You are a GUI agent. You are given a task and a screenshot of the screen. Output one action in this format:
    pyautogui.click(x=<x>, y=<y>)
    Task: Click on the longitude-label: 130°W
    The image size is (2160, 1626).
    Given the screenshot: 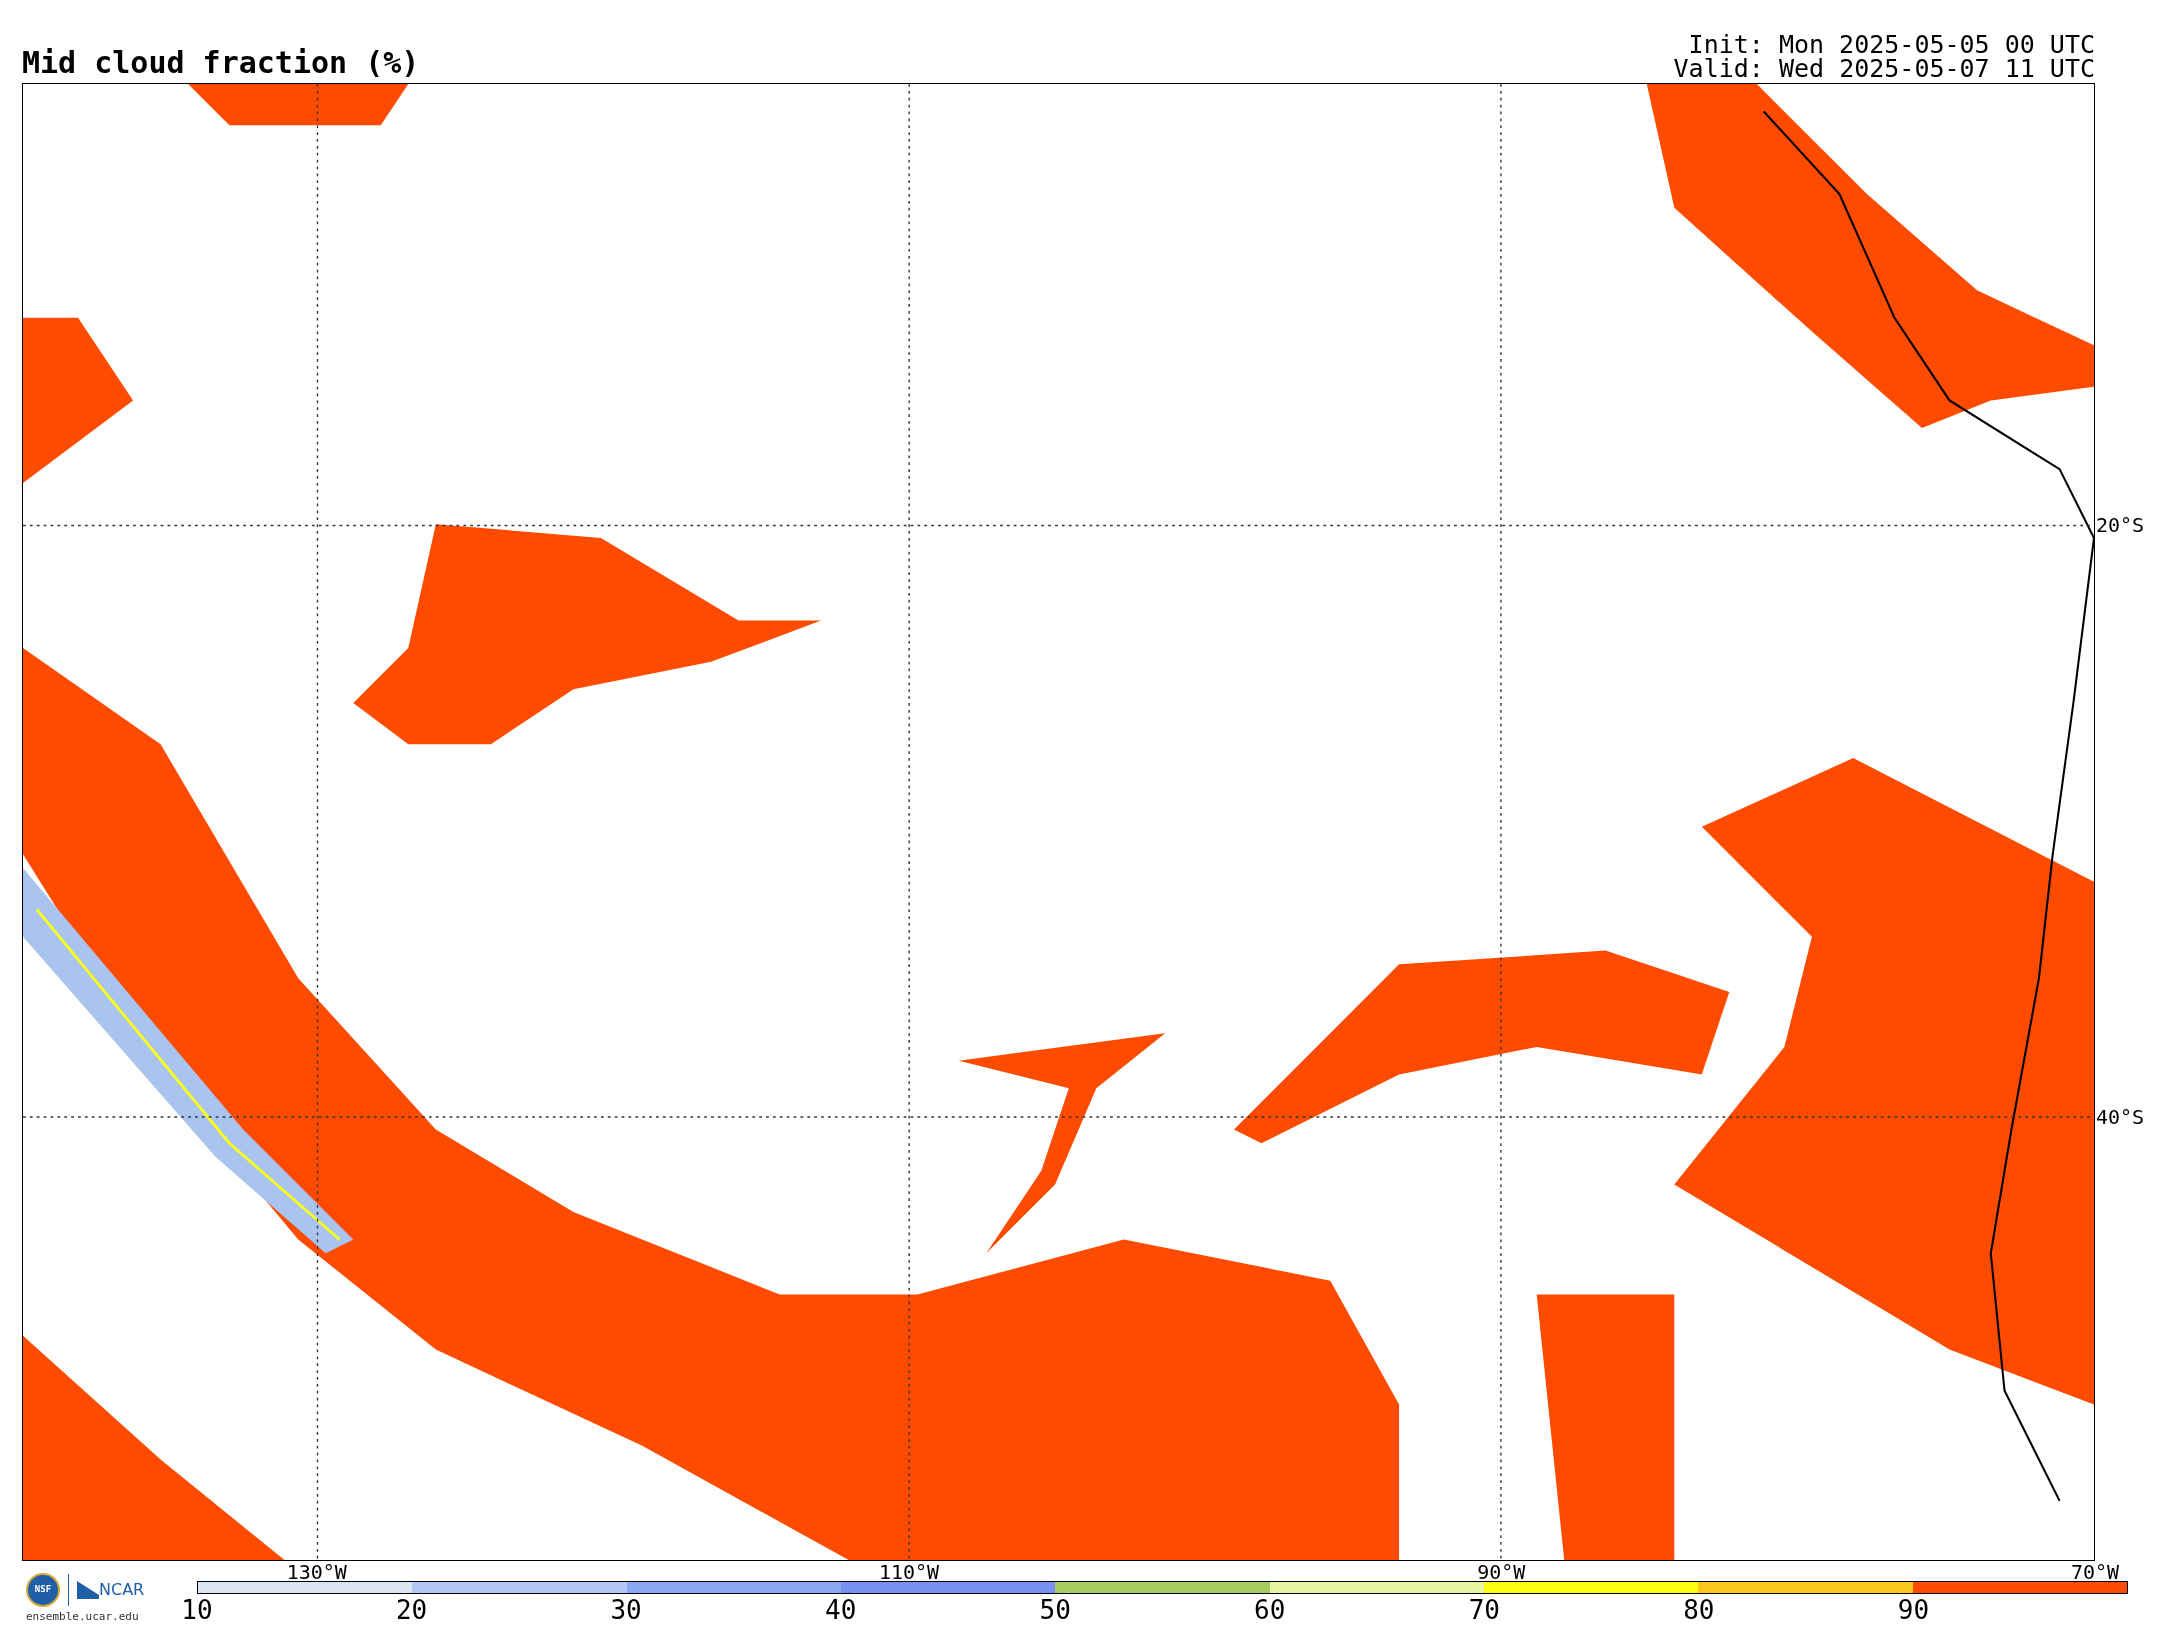 What is the action you would take?
    pyautogui.click(x=316, y=1572)
    